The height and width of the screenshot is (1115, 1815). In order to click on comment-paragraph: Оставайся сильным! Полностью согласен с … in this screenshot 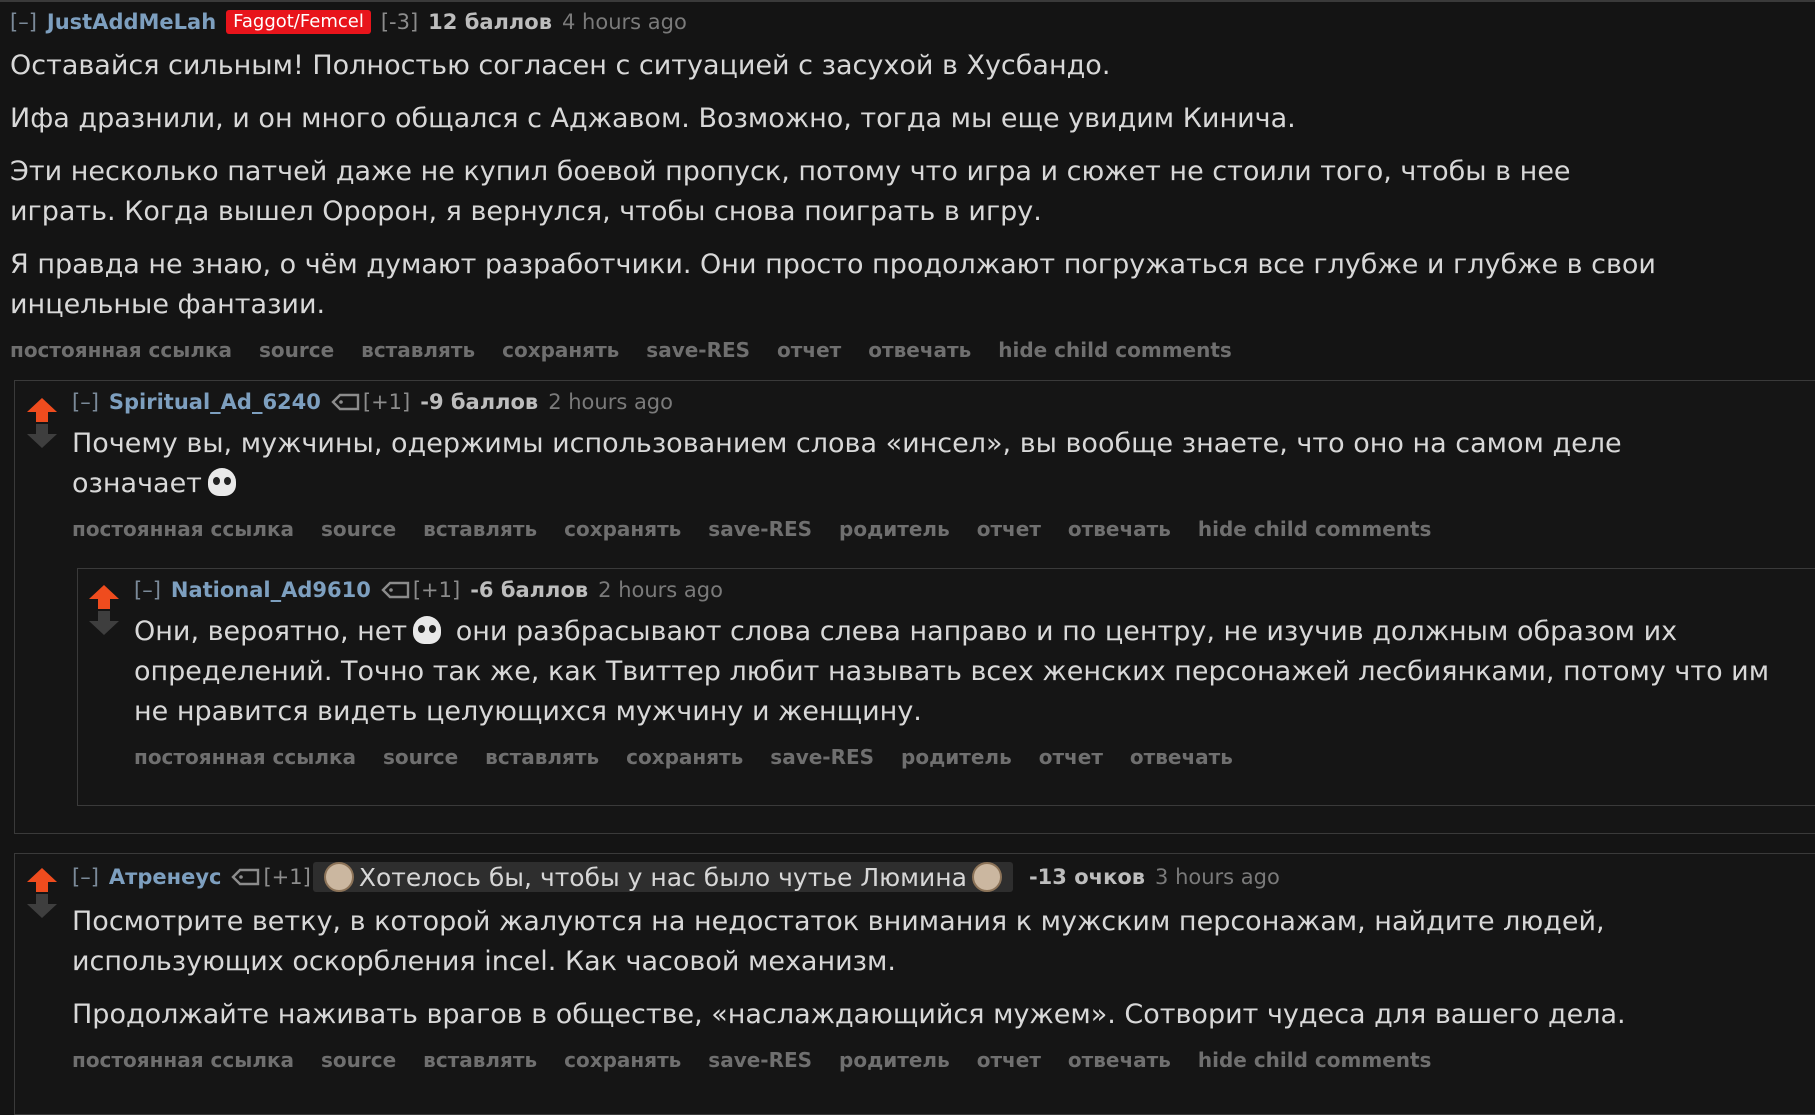, I will do `click(560, 65)`.